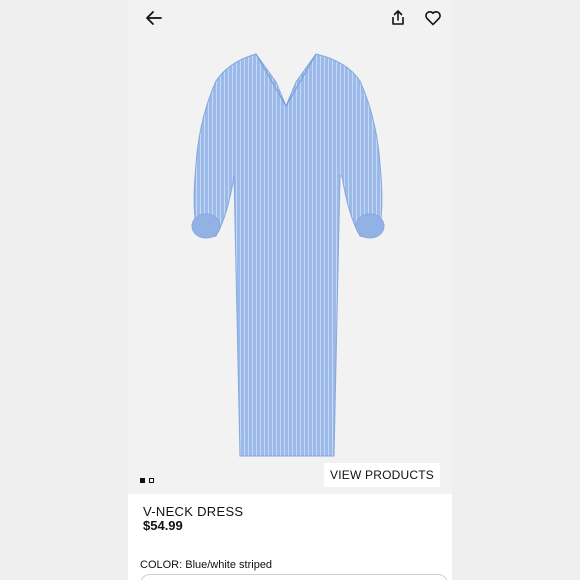  I want to click on heart-icon, so click(433, 18).